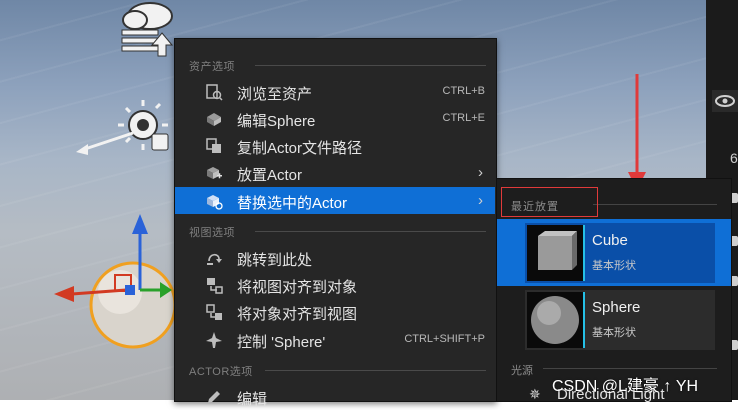 The height and width of the screenshot is (410, 738). Describe the element at coordinates (214, 259) in the screenshot. I see `snap-here-icon` at that location.